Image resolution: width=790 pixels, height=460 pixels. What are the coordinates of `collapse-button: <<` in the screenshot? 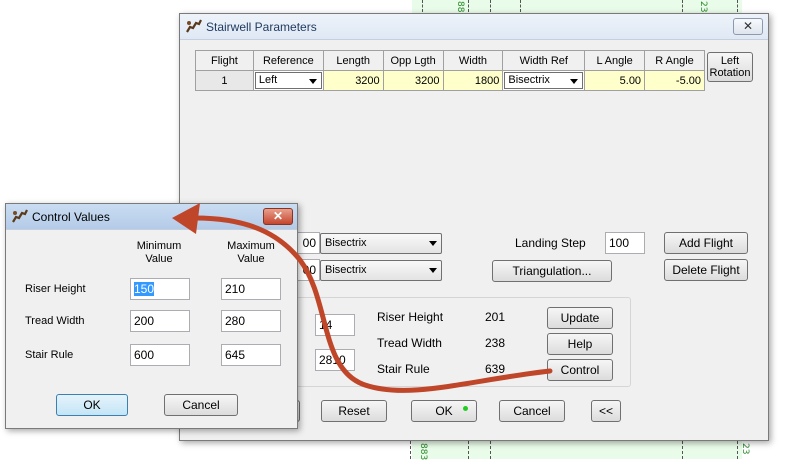 It's located at (606, 411).